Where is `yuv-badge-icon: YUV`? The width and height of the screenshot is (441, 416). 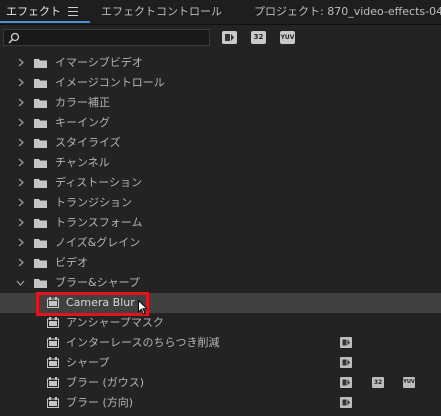 yuv-badge-icon: YUV is located at coordinates (409, 382).